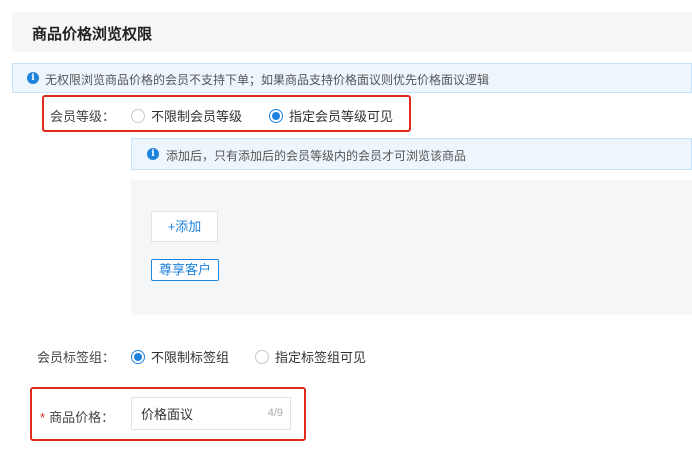 The height and width of the screenshot is (475, 692). I want to click on radio-specified-member-level: 指定会员等级可见, so click(331, 115).